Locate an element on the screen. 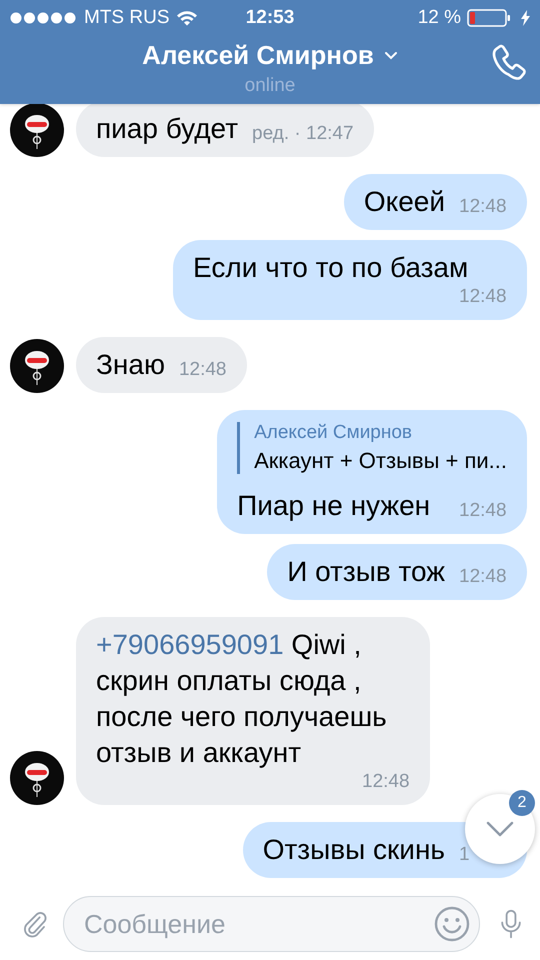  message-bubble: И отзыв тож 12:48 is located at coordinates (397, 572).